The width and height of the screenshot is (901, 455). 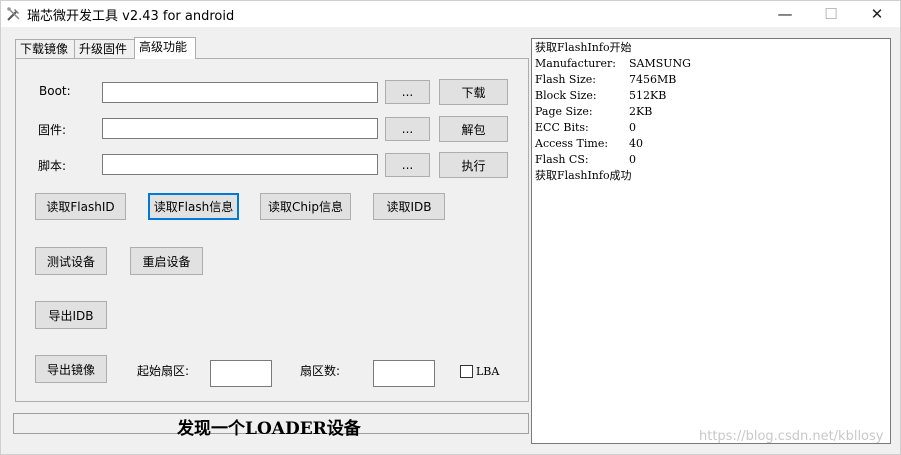 I want to click on read-flash-info-button: 读取Flash信息, so click(x=193, y=206).